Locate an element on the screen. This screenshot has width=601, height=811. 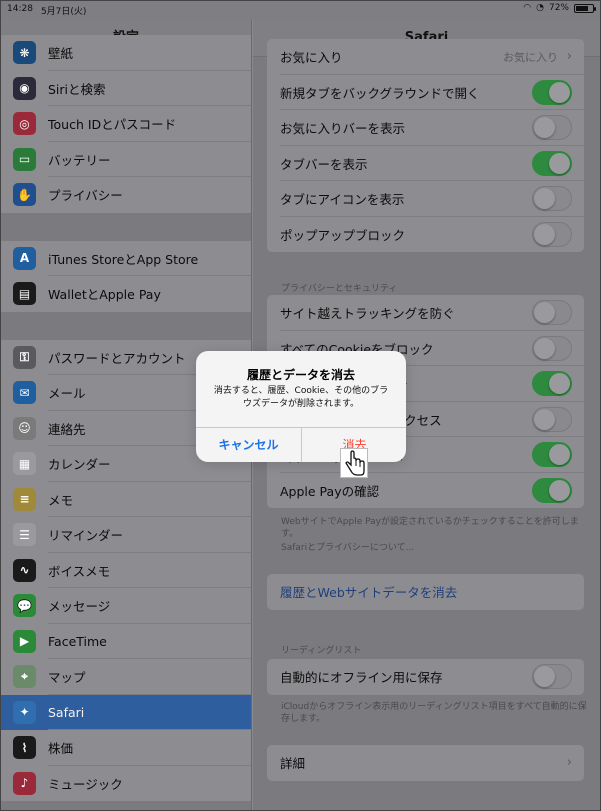
siri-icon: ◉ is located at coordinates (24, 88).